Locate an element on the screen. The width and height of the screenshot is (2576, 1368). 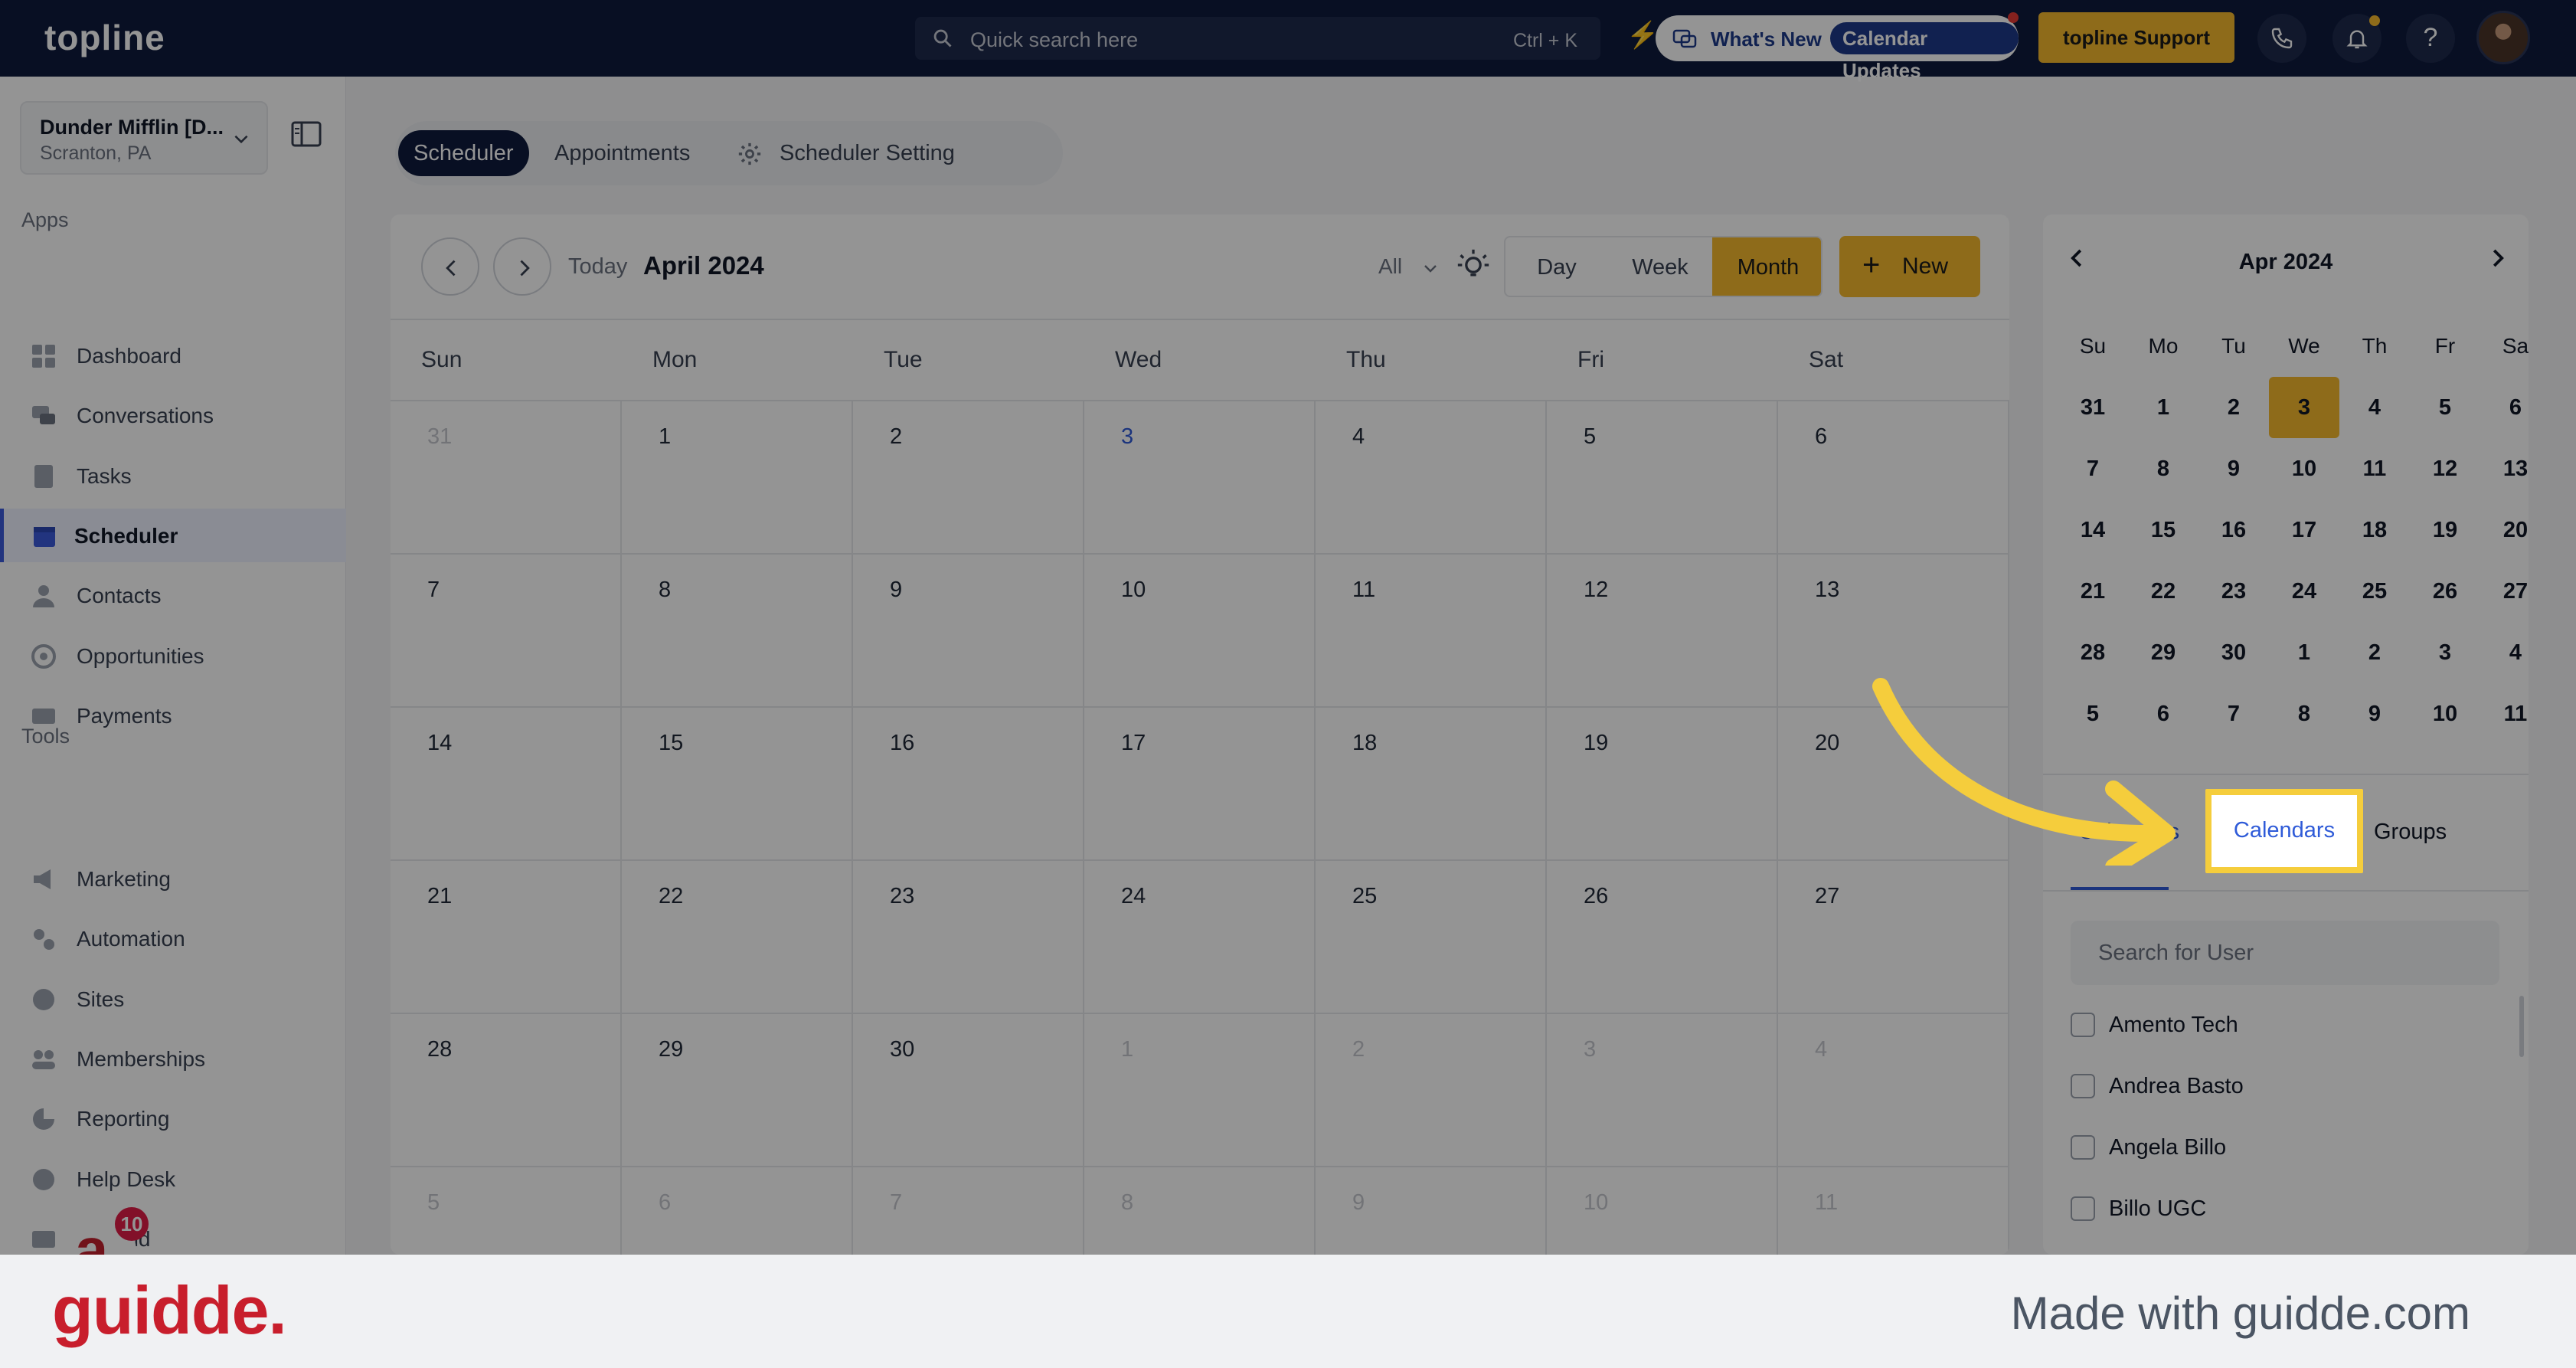
calendars-tab-highlight: Calendars is located at coordinates (2284, 831).